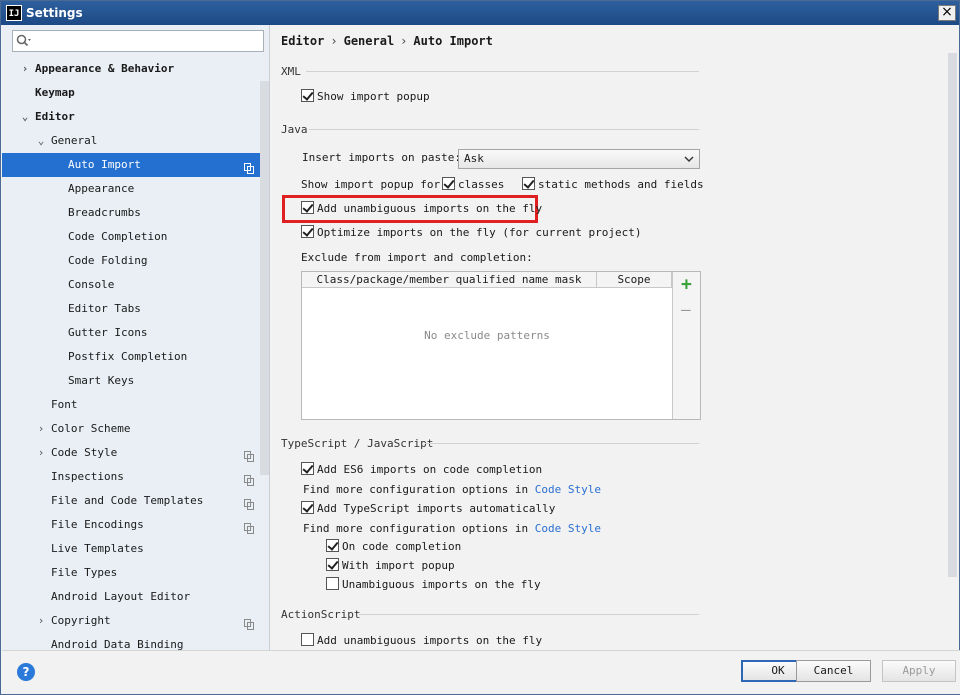 The width and height of the screenshot is (960, 695). What do you see at coordinates (131, 405) in the screenshot?
I see `tree-item-font: Font` at bounding box center [131, 405].